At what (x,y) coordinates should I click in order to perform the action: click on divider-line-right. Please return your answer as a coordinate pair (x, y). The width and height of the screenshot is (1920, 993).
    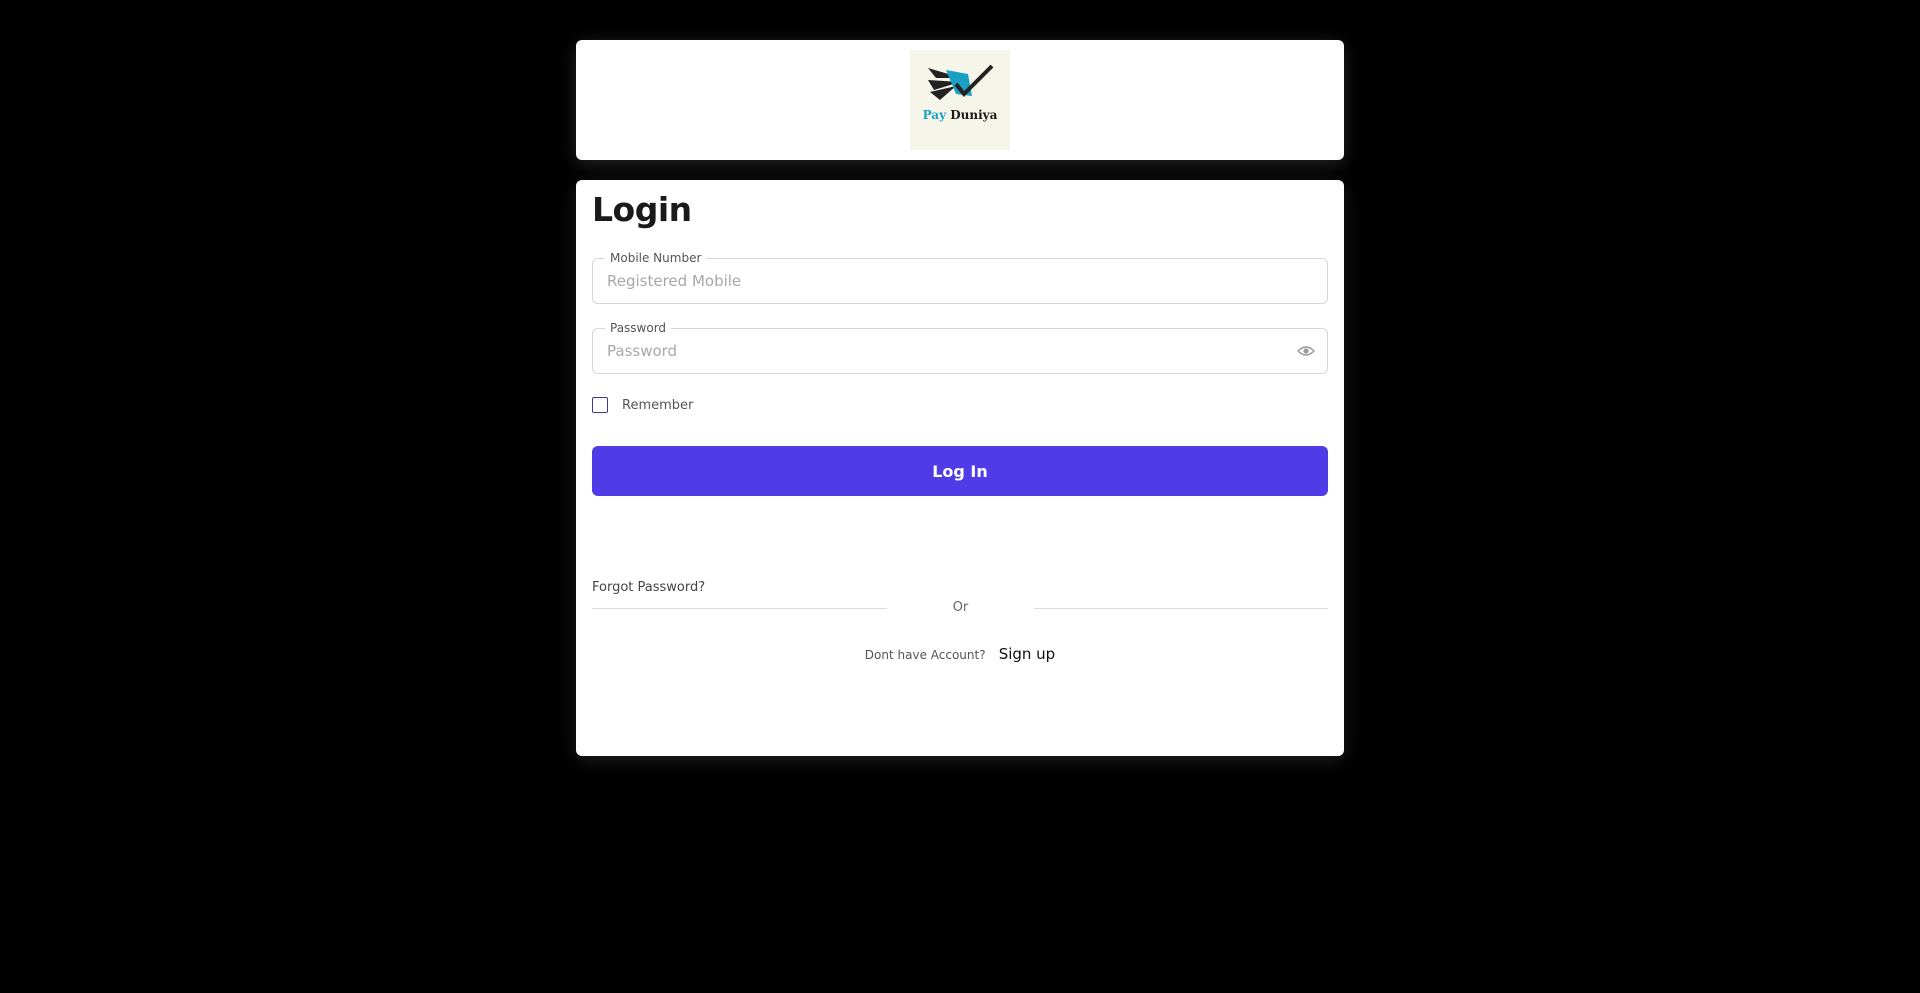
    Looking at the image, I should click on (1181, 608).